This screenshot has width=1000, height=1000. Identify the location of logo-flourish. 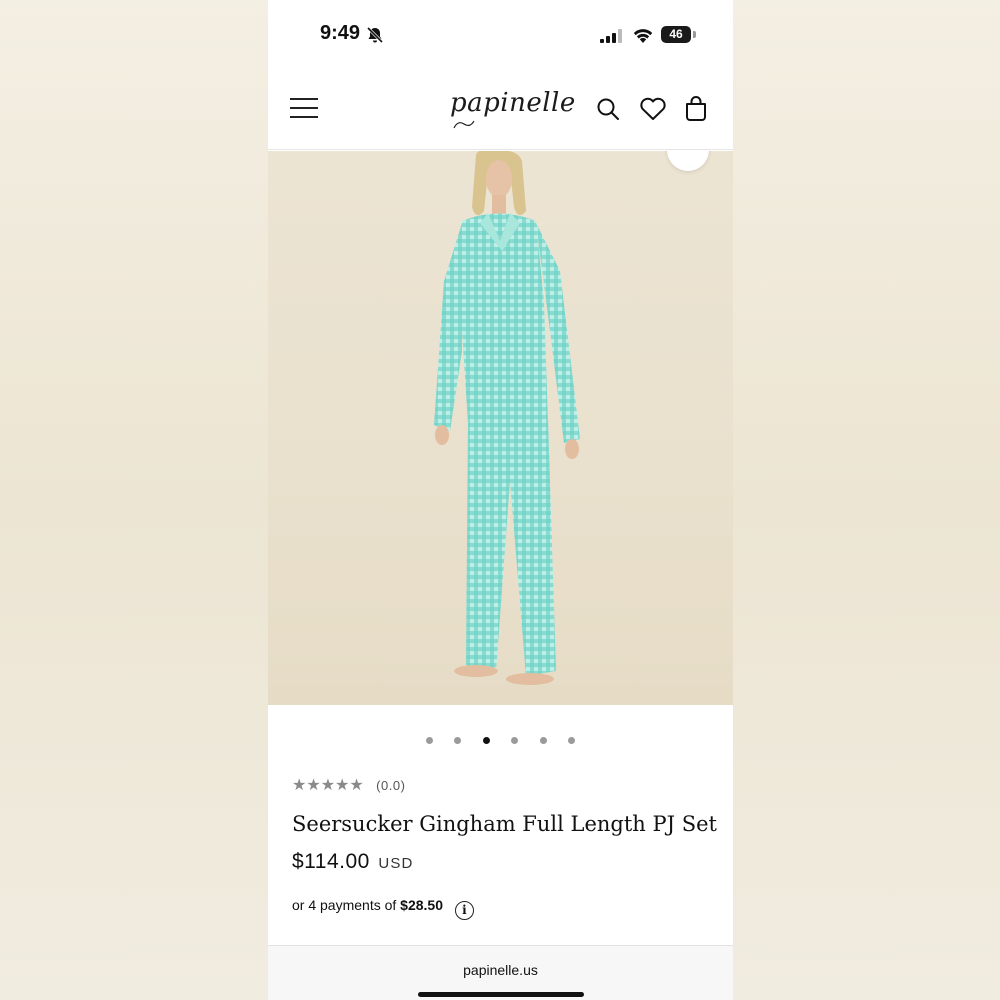
(464, 124).